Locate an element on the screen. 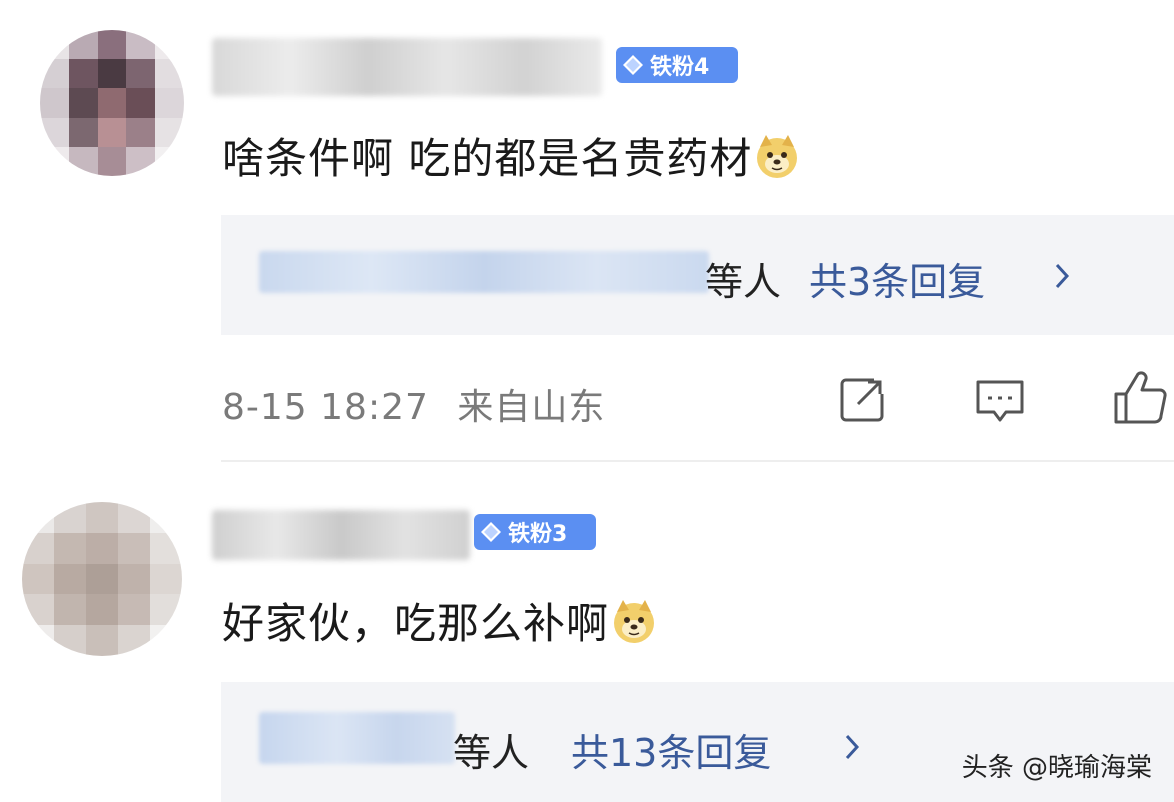 The height and width of the screenshot is (802, 1174). comment-meta: 8-15 18:27 来自山东 is located at coordinates (413, 404).